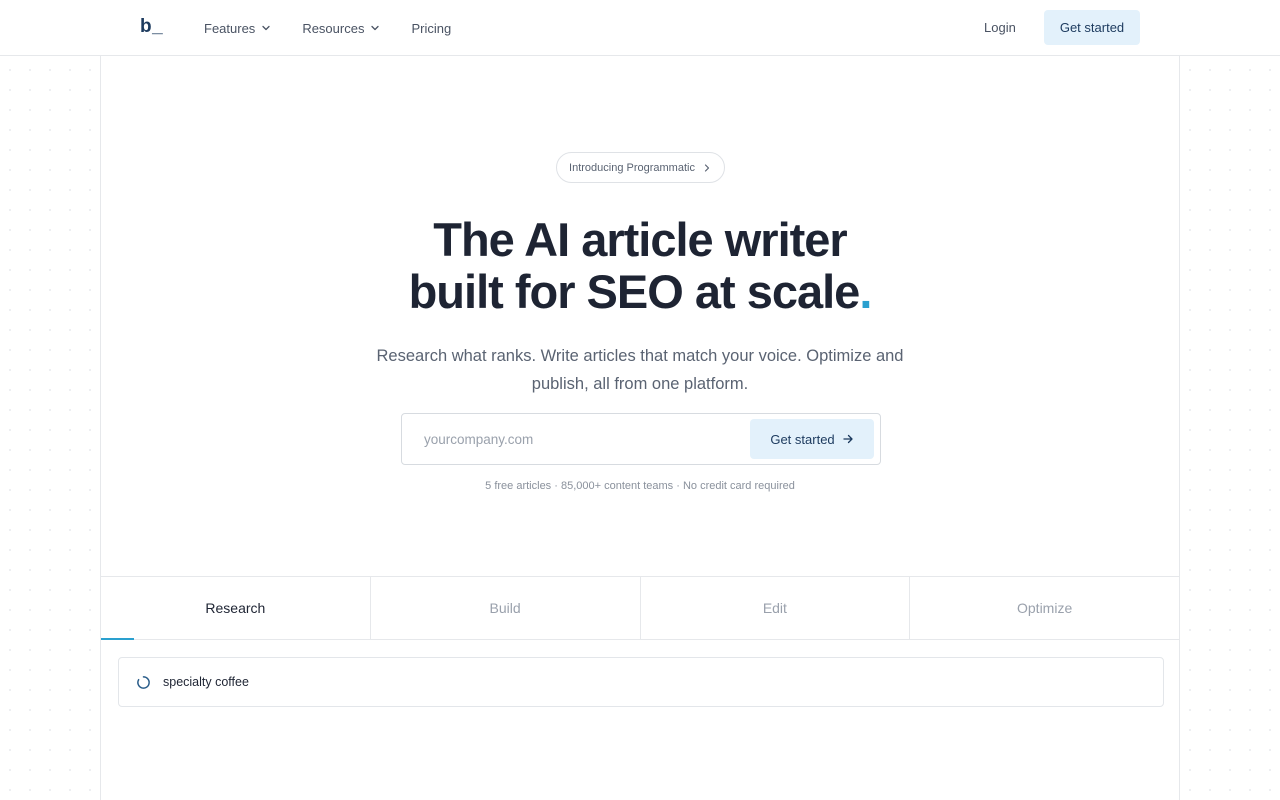 The height and width of the screenshot is (800, 1280). What do you see at coordinates (143, 682) in the screenshot?
I see `loading-spinner-icon` at bounding box center [143, 682].